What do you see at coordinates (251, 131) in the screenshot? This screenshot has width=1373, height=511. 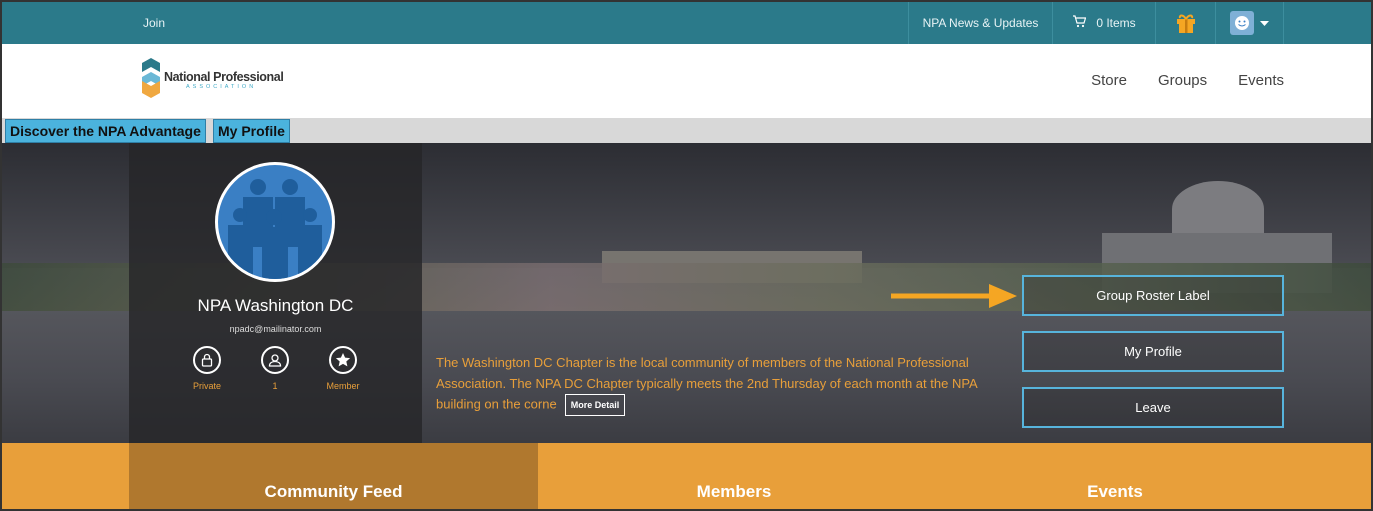 I see `my-profile-tab-button: My Profile` at bounding box center [251, 131].